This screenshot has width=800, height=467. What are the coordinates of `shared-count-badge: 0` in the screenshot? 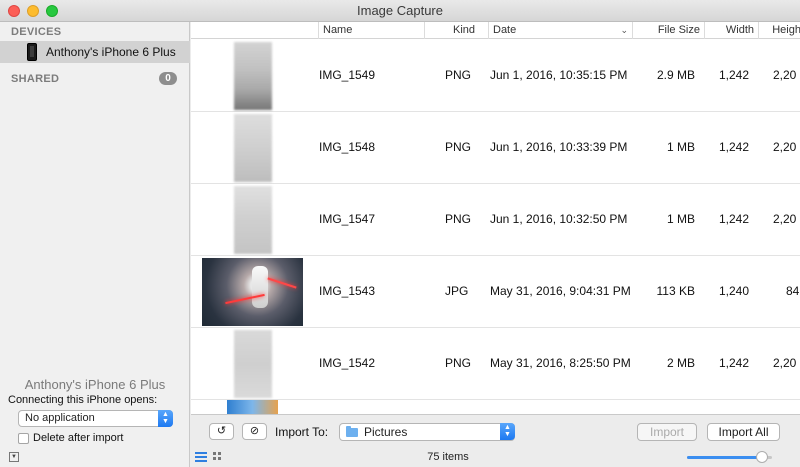 It's located at (168, 78).